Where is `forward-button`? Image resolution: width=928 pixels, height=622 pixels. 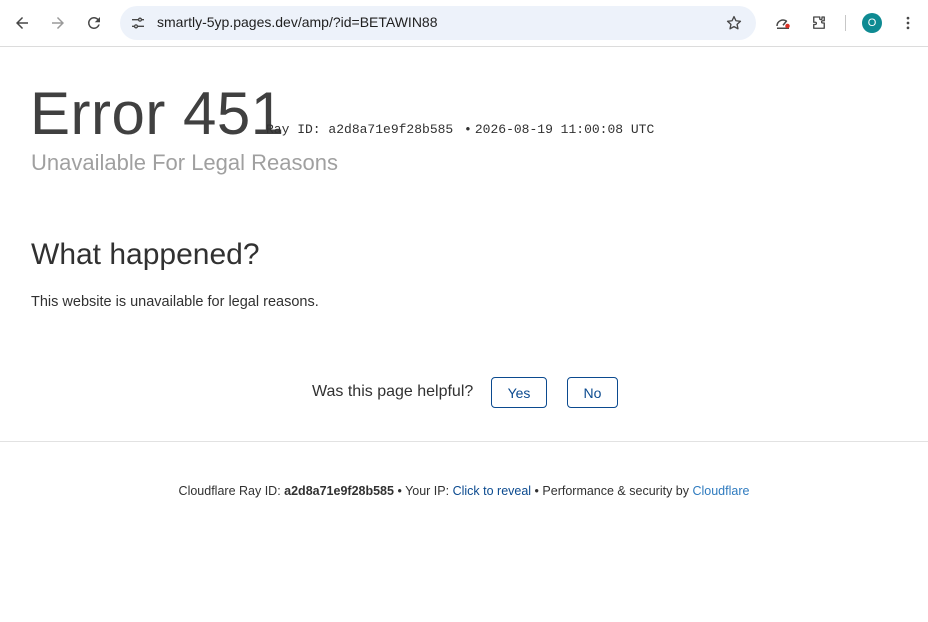 forward-button is located at coordinates (58, 23).